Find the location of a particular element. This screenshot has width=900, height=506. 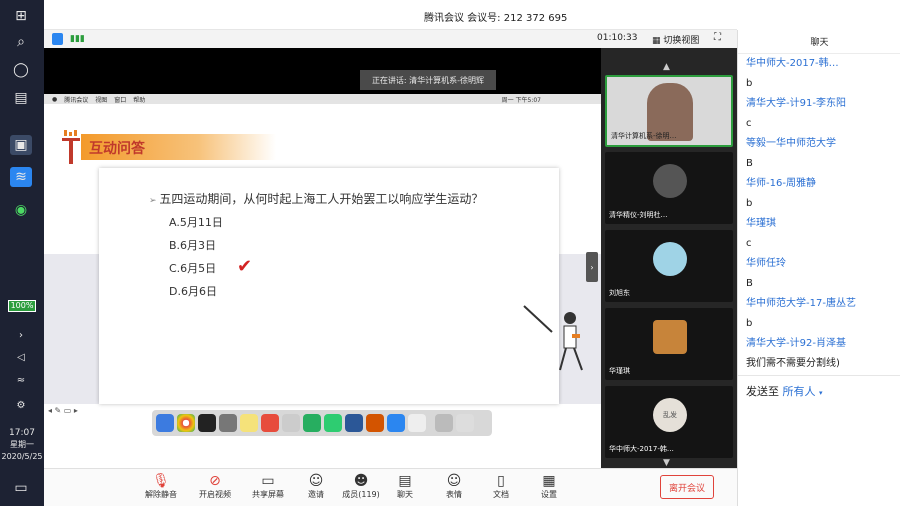

pycharm-icon is located at coordinates (312, 423).